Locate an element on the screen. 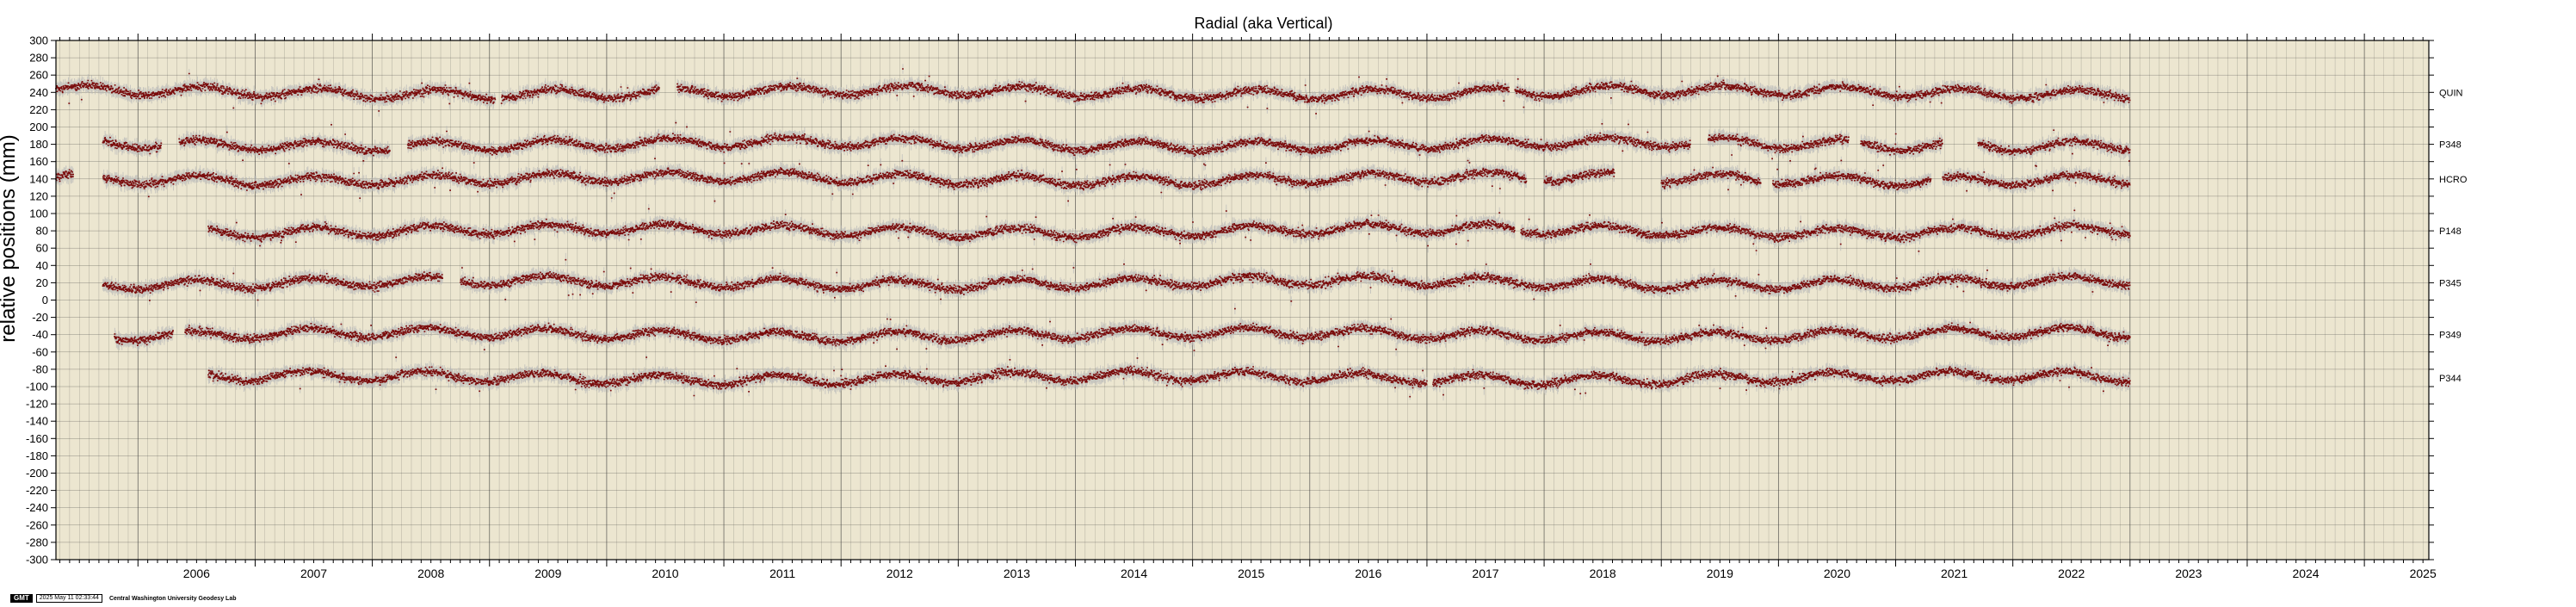 Image resolution: width=2576 pixels, height=607 pixels. station-label-P344: P344 is located at coordinates (2450, 379).